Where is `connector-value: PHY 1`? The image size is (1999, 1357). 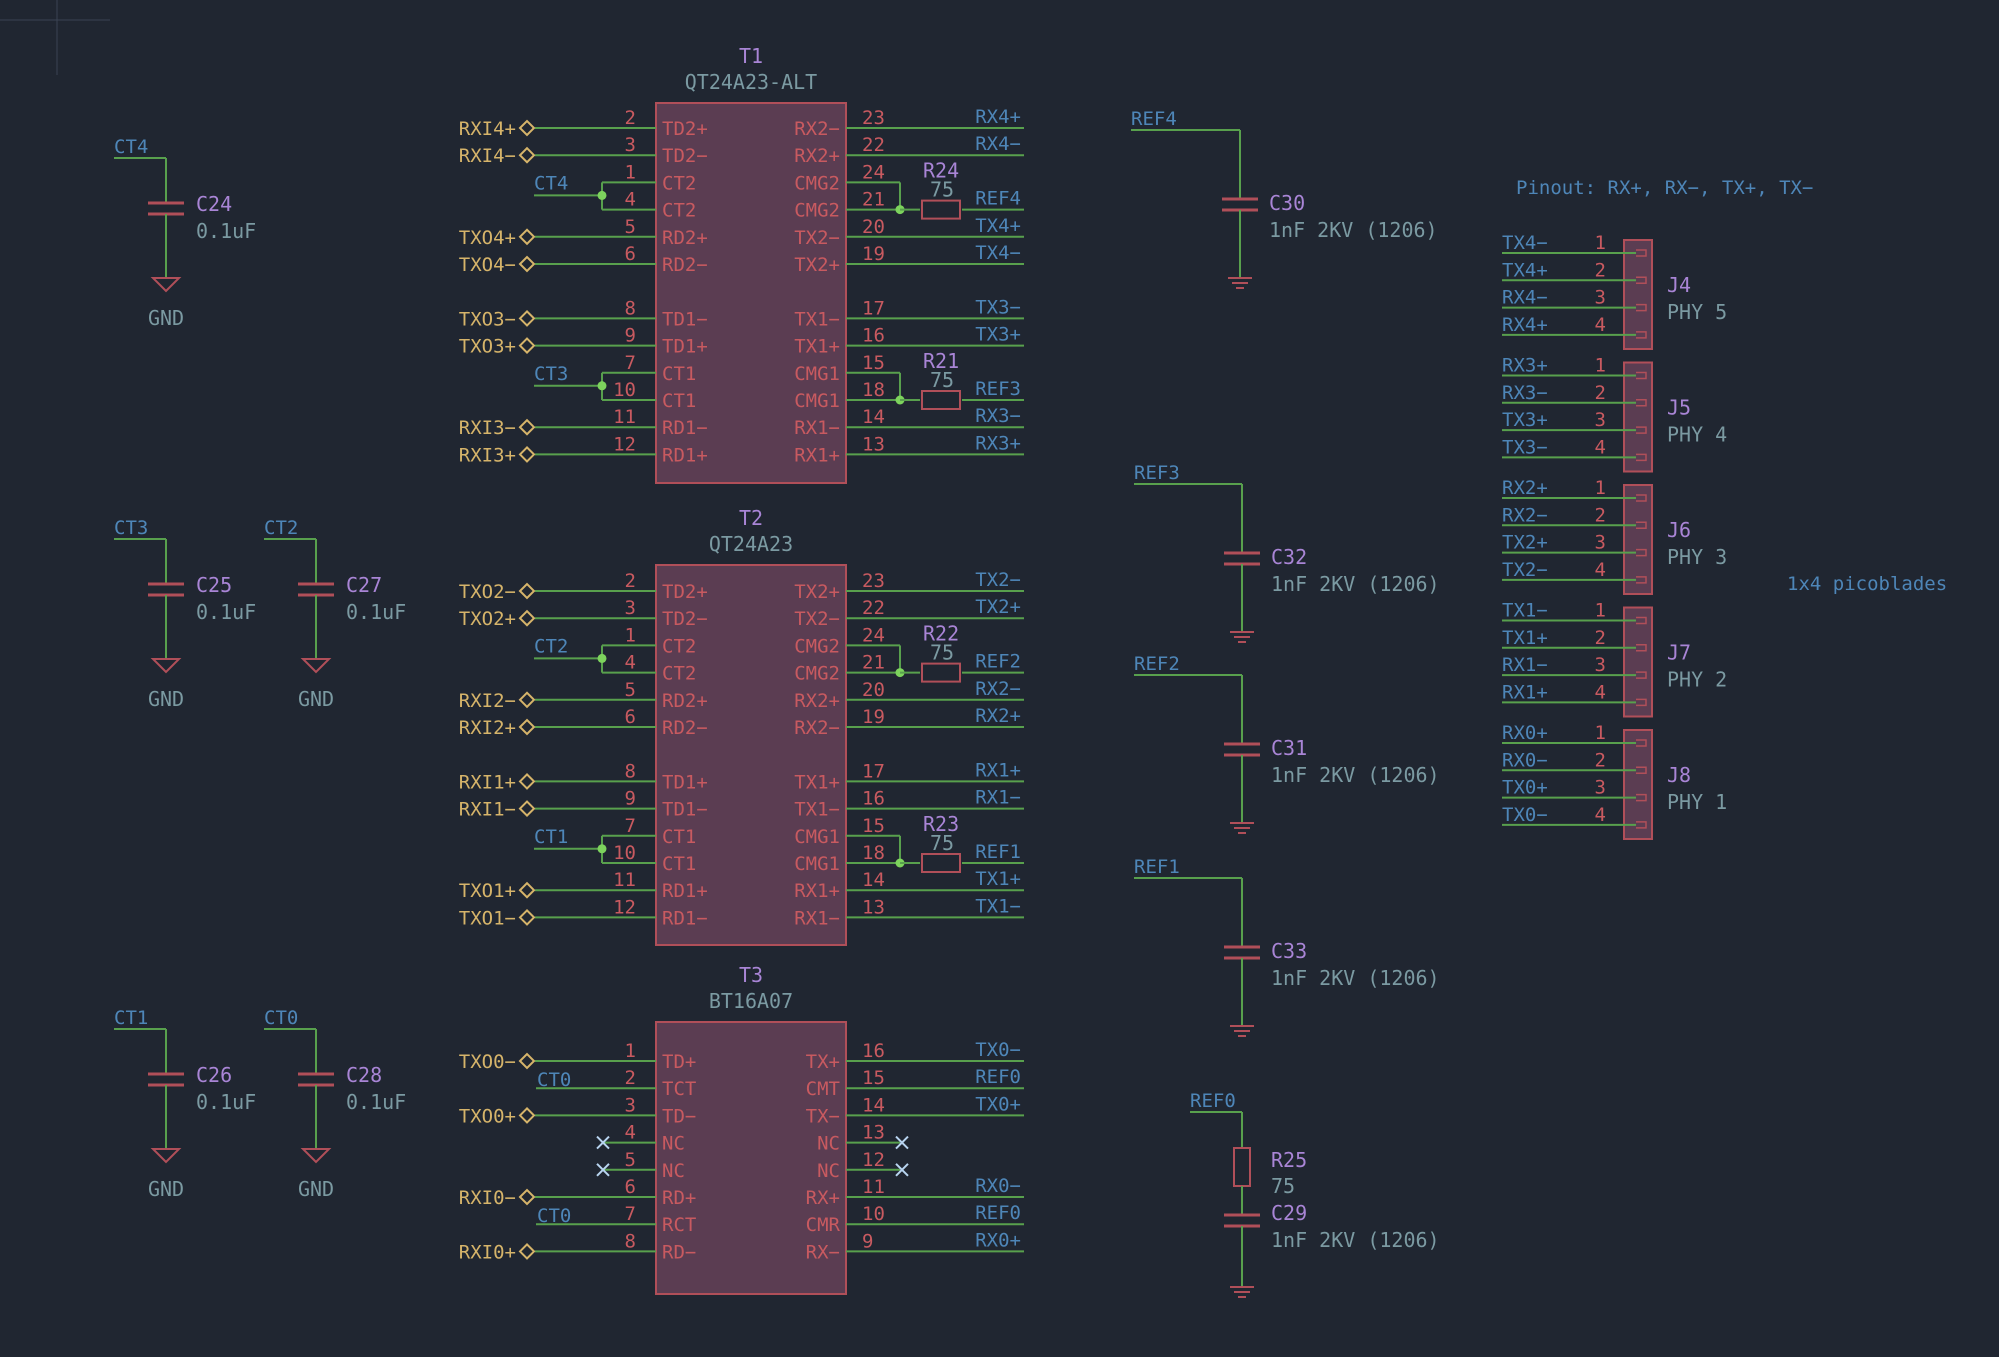
connector-value: PHY 1 is located at coordinates (1697, 802).